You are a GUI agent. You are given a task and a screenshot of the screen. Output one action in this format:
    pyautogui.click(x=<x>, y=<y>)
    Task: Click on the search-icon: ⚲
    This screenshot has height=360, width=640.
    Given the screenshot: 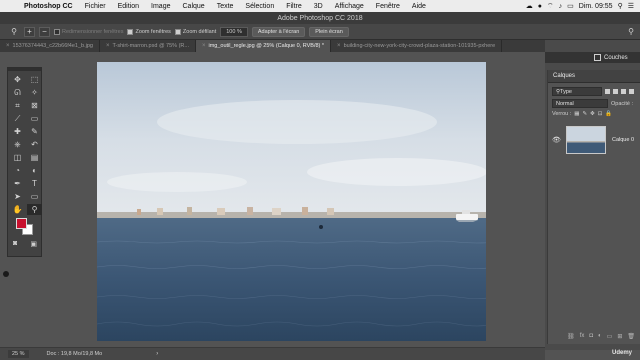 What is the action you would take?
    pyautogui.click(x=620, y=6)
    